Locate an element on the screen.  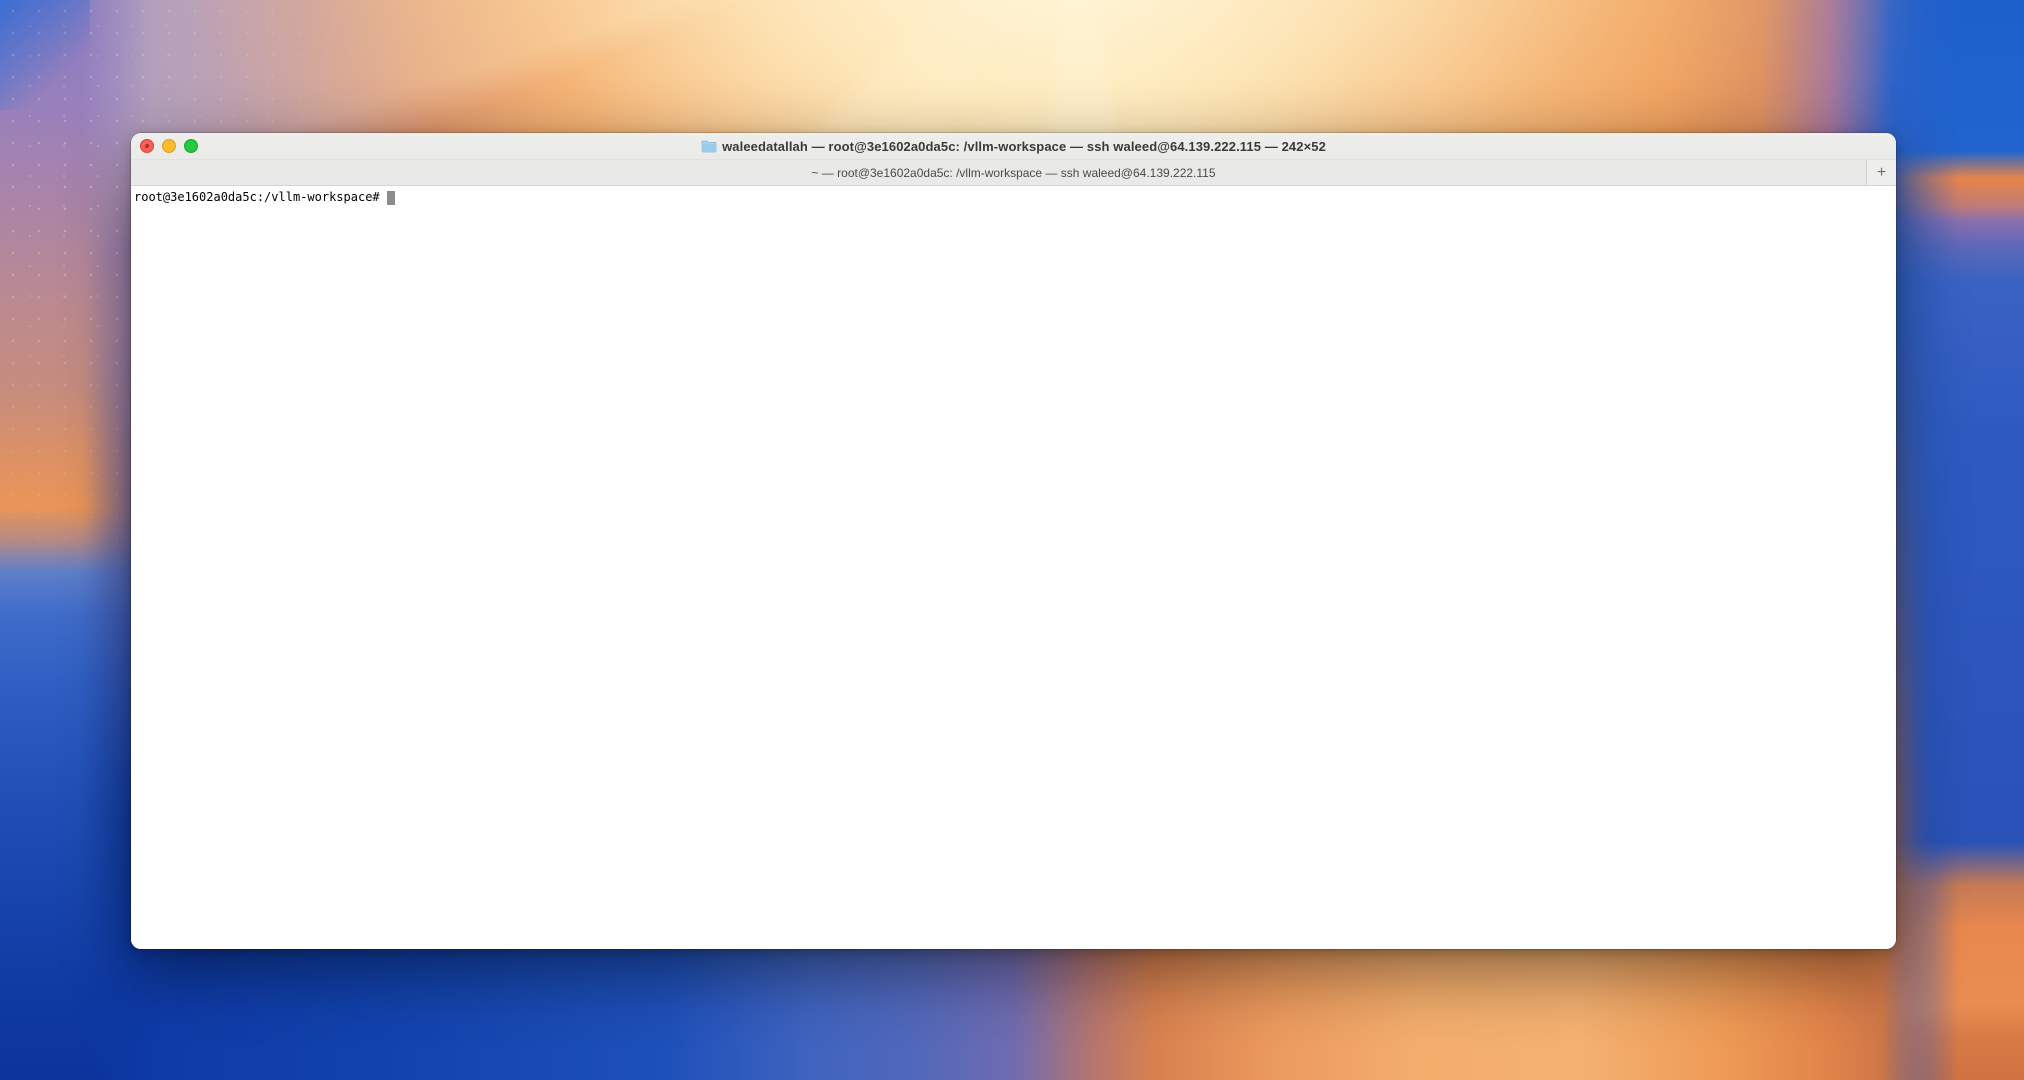
zoom-button is located at coordinates (191, 146).